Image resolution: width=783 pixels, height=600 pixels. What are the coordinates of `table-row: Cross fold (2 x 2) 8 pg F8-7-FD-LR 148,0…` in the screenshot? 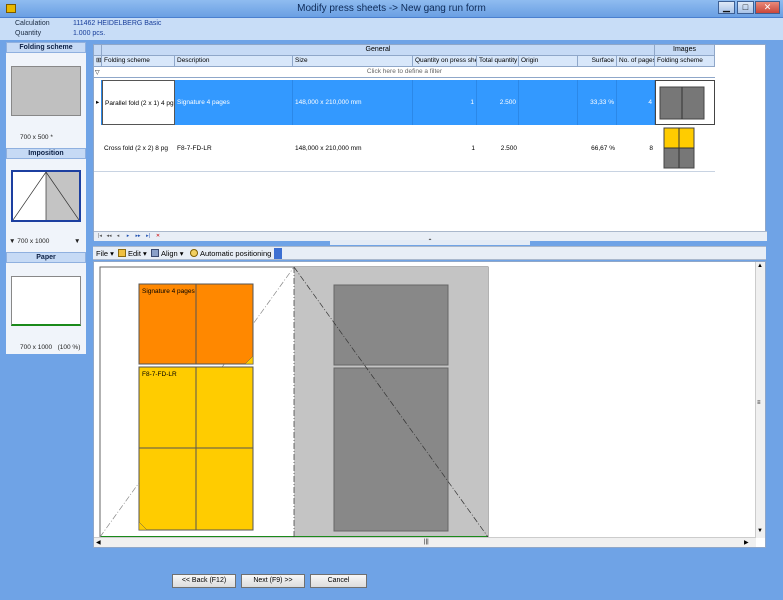 It's located at (374, 148).